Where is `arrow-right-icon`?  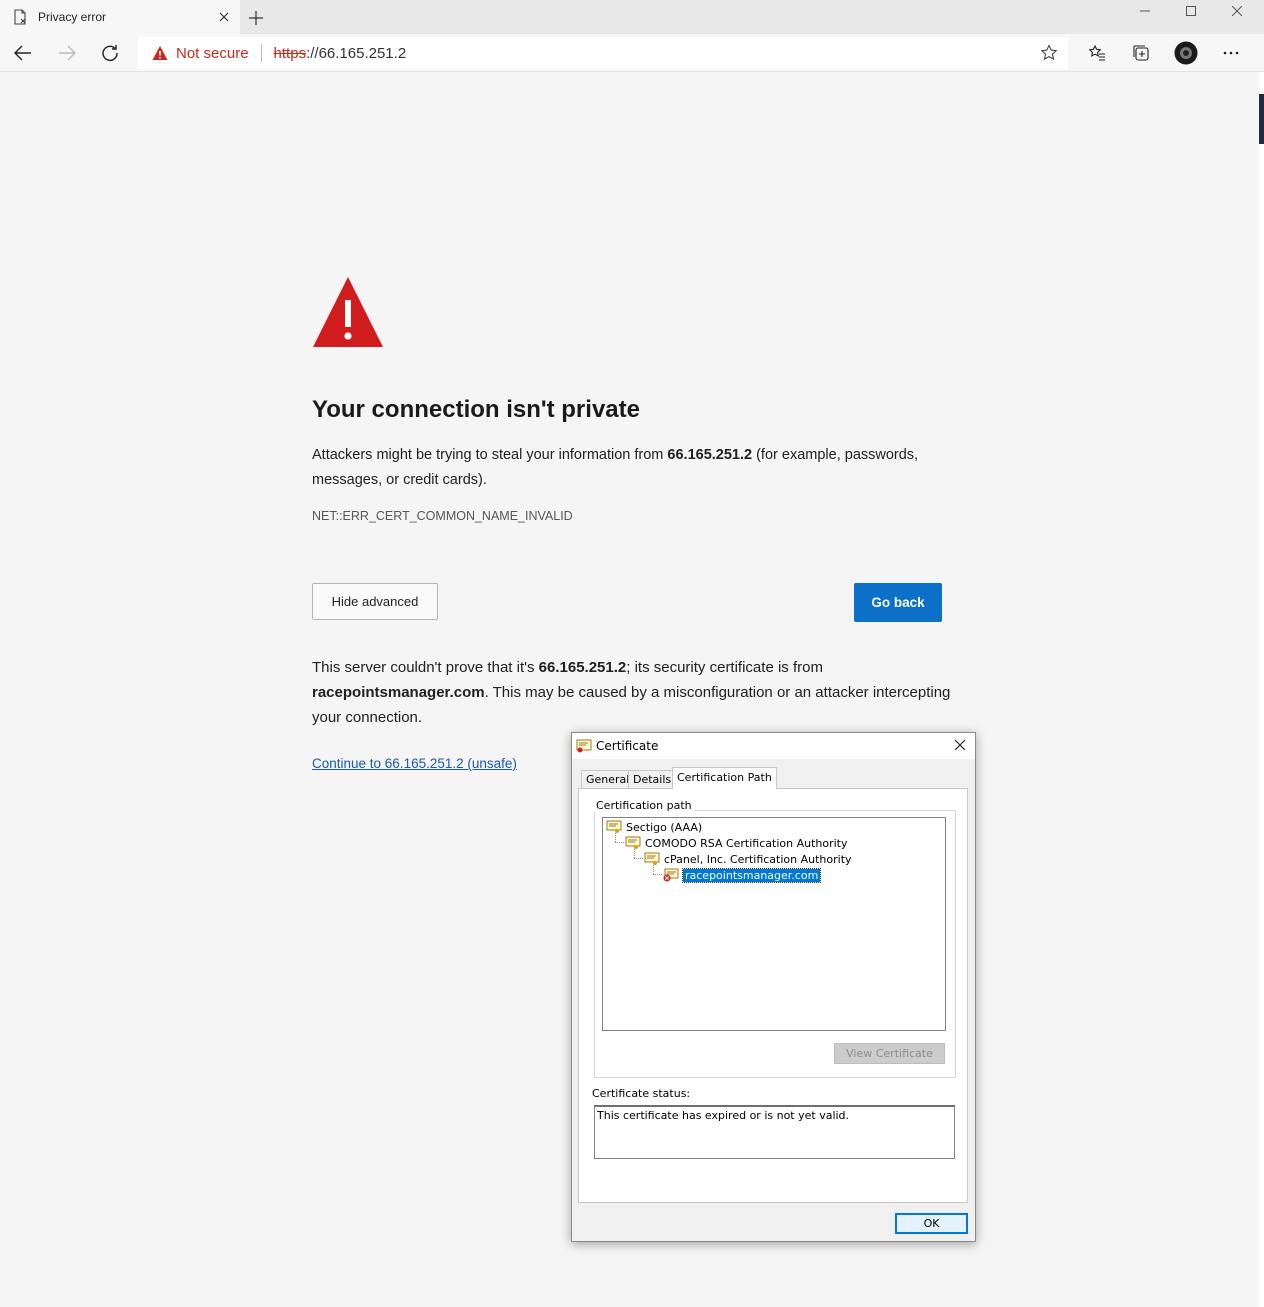
arrow-right-icon is located at coordinates (67, 53).